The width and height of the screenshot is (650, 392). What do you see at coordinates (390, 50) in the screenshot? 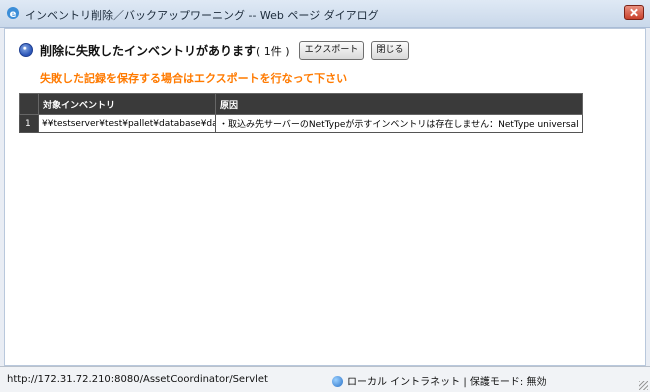
I see `close-button: 閉じる` at bounding box center [390, 50].